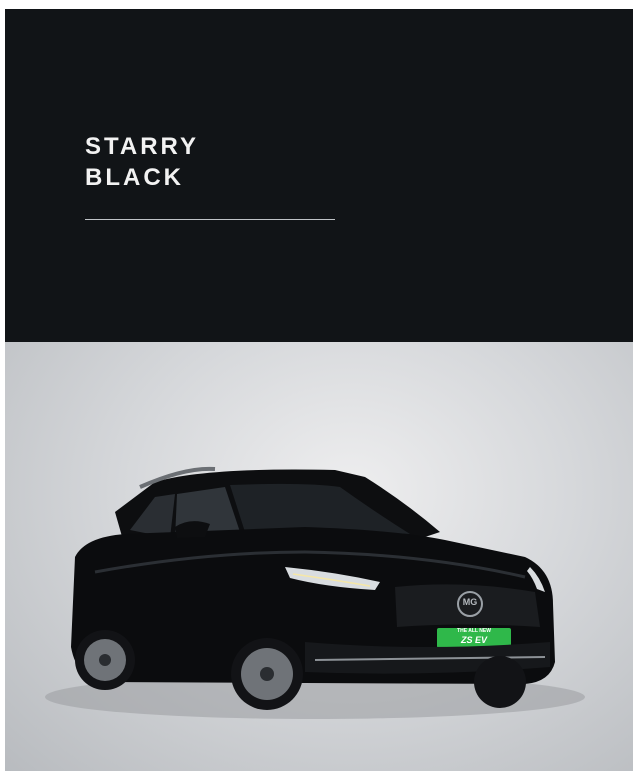 This screenshot has width=637, height=773. I want to click on model-badge: THE ALL NEW ZS EV, so click(474, 638).